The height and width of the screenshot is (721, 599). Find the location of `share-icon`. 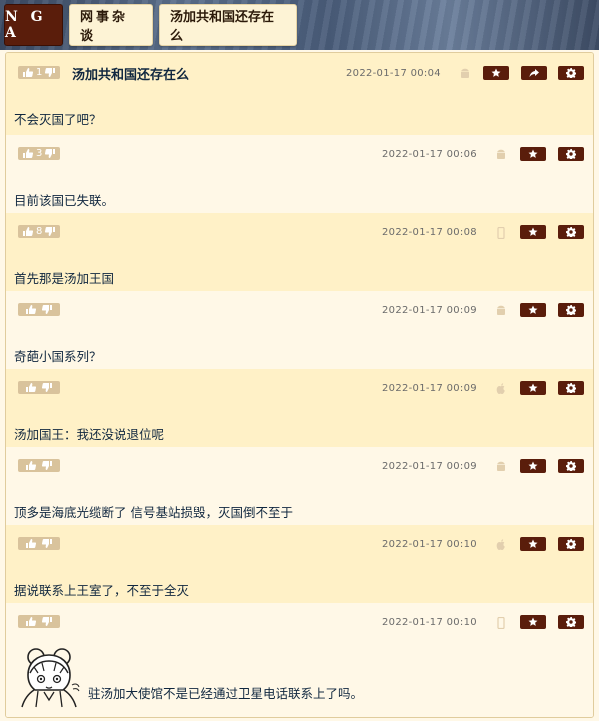

share-icon is located at coordinates (534, 73).